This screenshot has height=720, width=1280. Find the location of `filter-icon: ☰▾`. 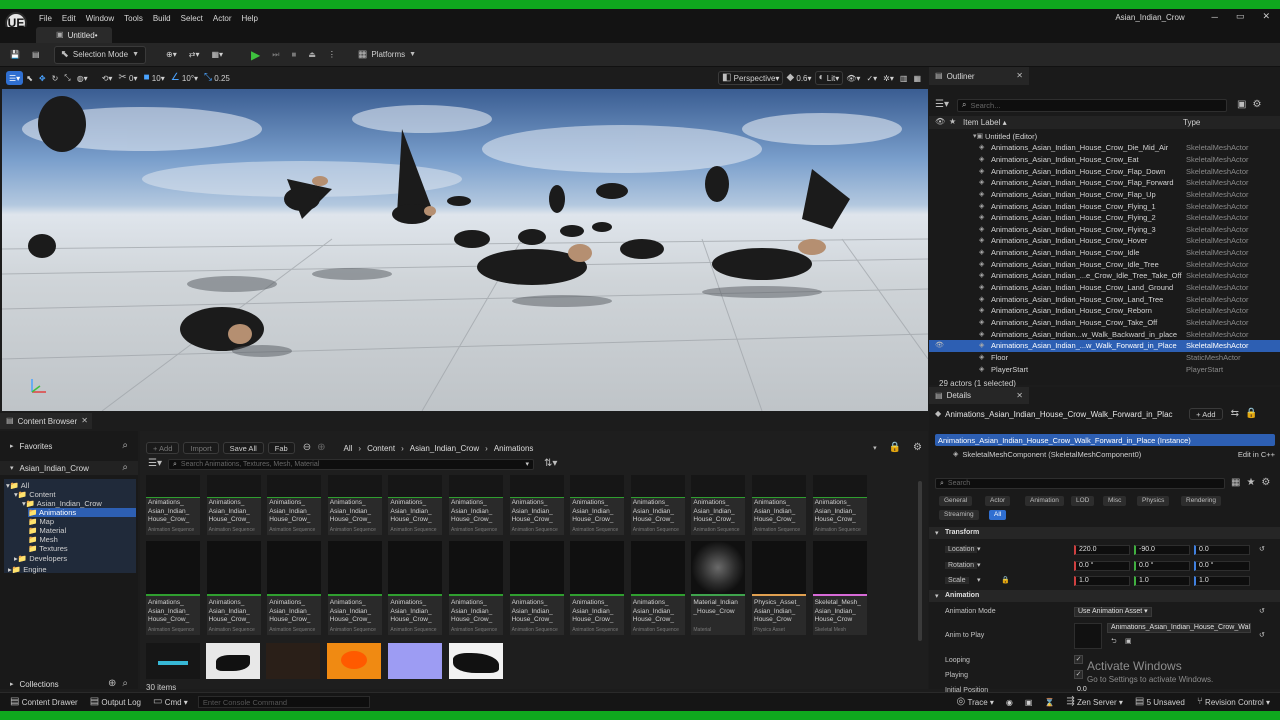

filter-icon: ☰▾ is located at coordinates (942, 105).